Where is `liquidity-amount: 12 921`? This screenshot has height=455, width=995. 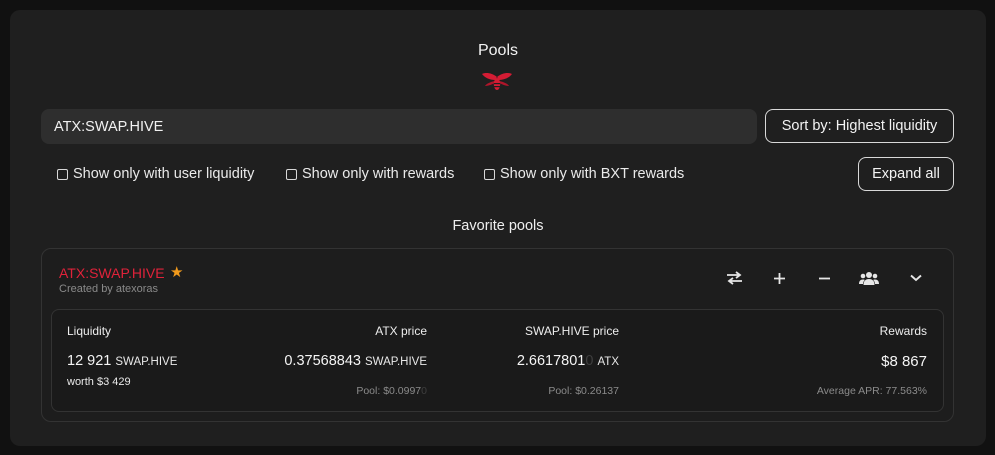
liquidity-amount: 12 921 is located at coordinates (89, 361).